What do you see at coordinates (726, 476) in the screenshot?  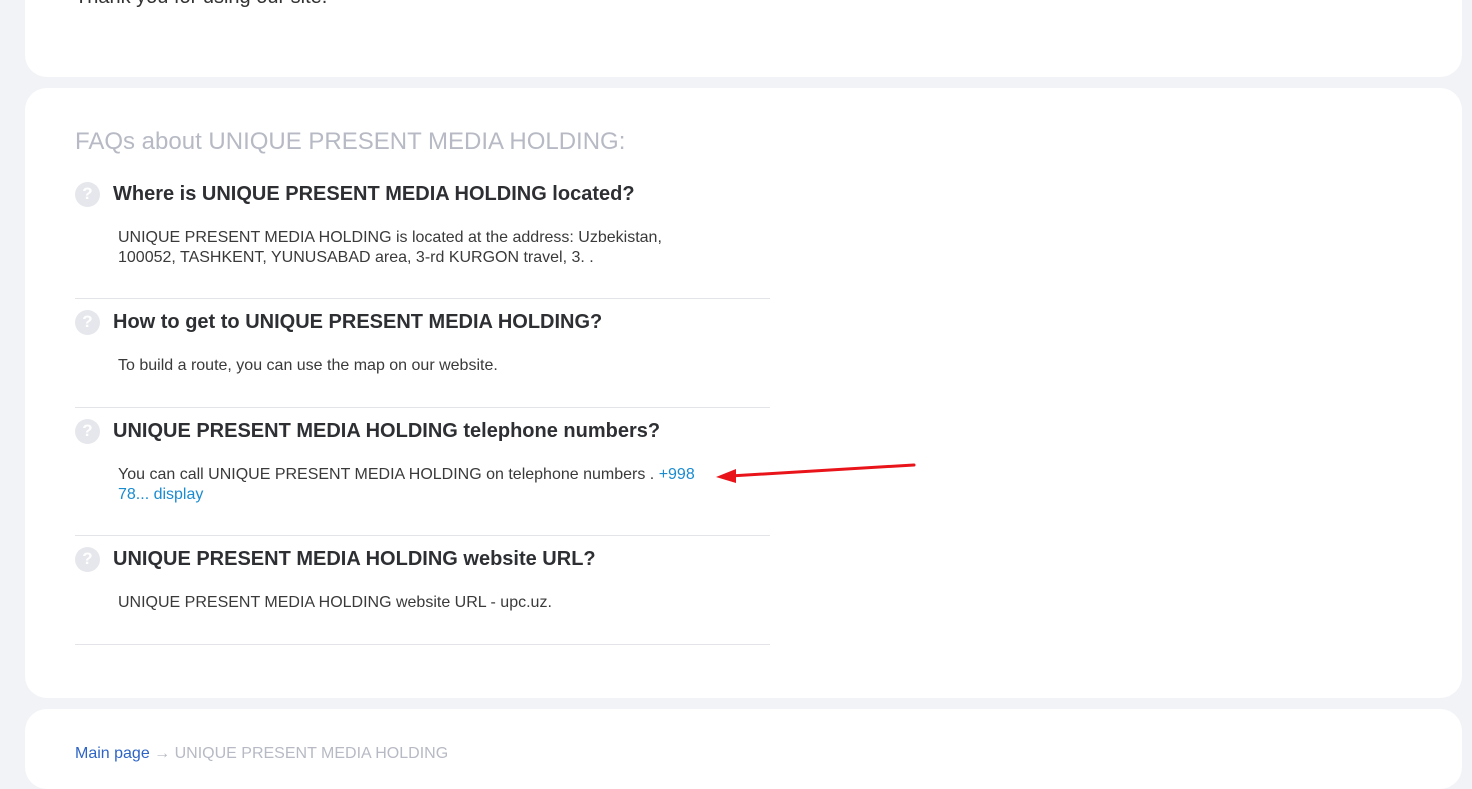 I see `arrow-head` at bounding box center [726, 476].